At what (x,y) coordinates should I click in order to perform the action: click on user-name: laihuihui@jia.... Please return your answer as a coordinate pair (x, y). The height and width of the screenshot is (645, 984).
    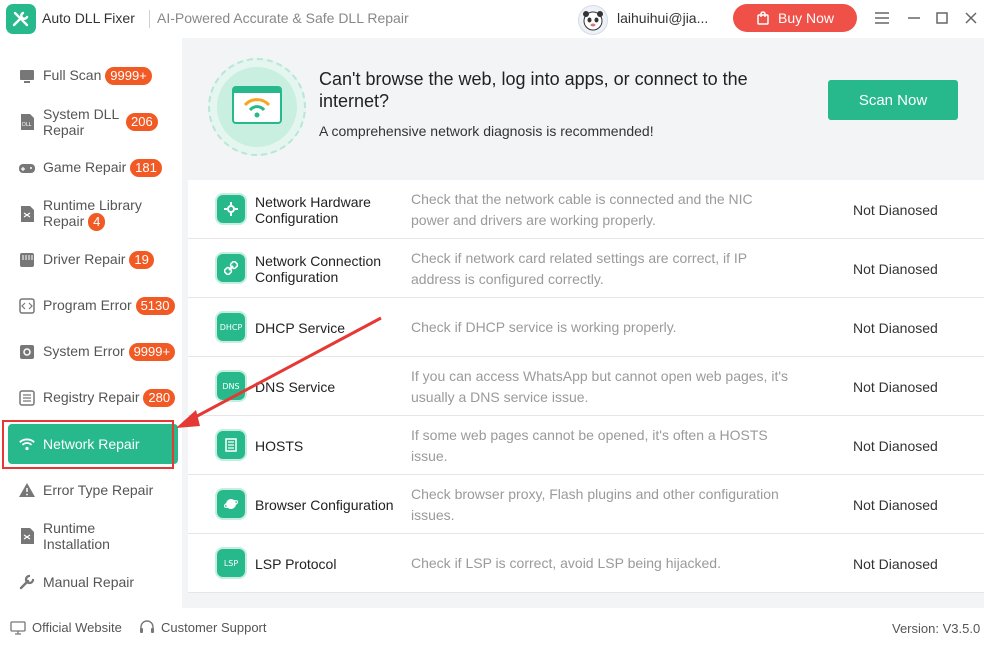
    Looking at the image, I should click on (662, 18).